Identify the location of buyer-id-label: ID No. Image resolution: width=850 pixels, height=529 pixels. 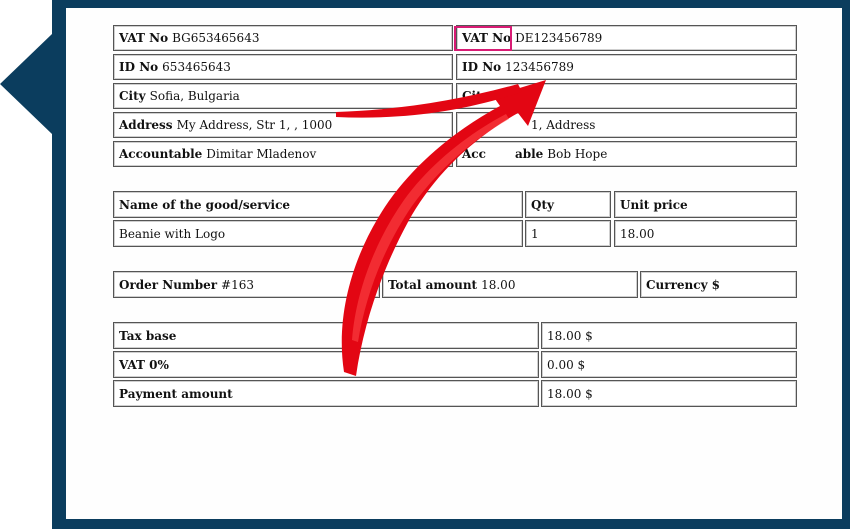
(482, 67).